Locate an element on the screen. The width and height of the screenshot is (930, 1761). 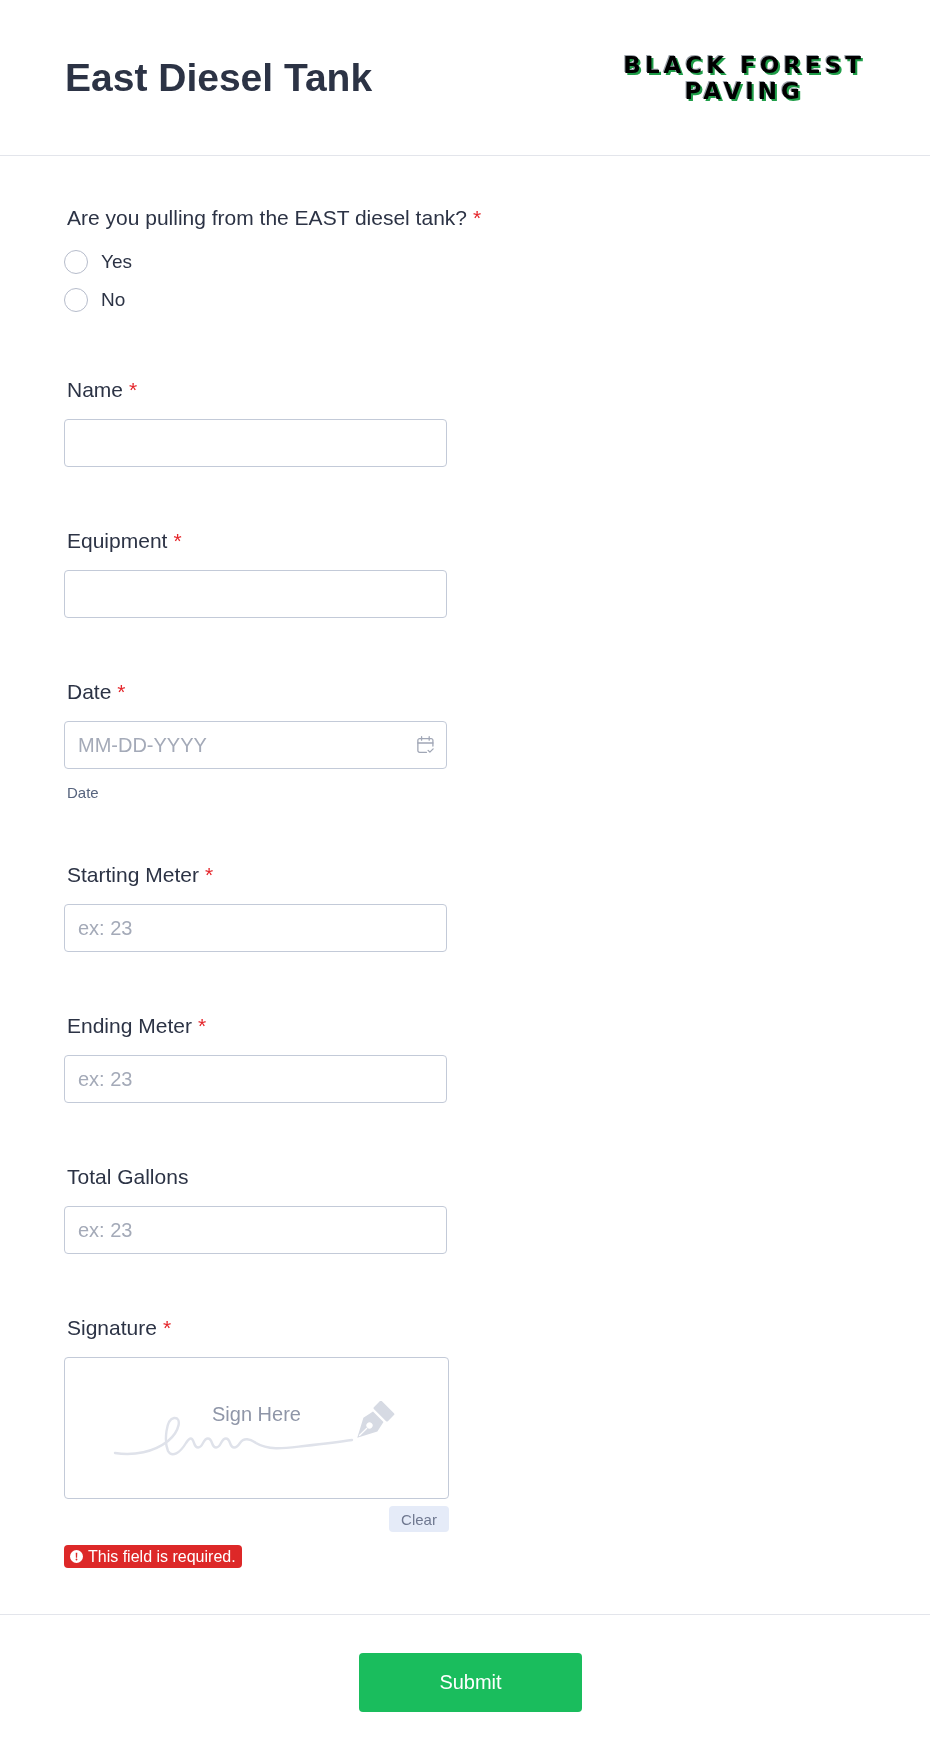
alert-icon is located at coordinates (76, 1556).